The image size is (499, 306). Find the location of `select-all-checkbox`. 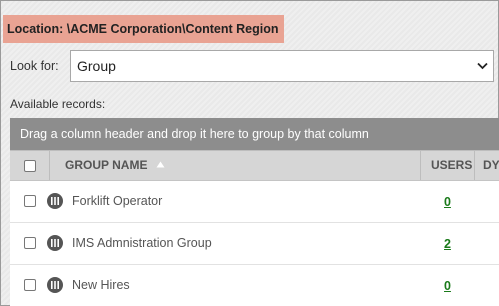

select-all-checkbox is located at coordinates (30, 166).